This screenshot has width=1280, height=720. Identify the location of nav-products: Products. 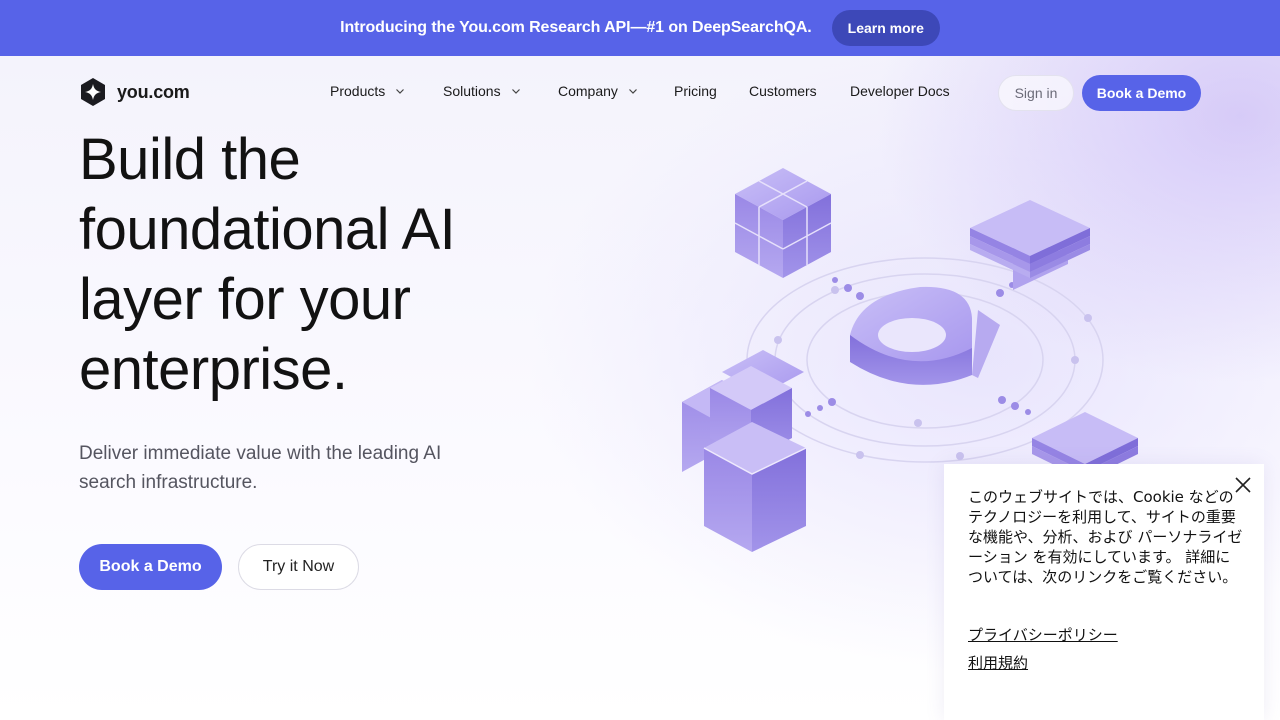
(367, 91).